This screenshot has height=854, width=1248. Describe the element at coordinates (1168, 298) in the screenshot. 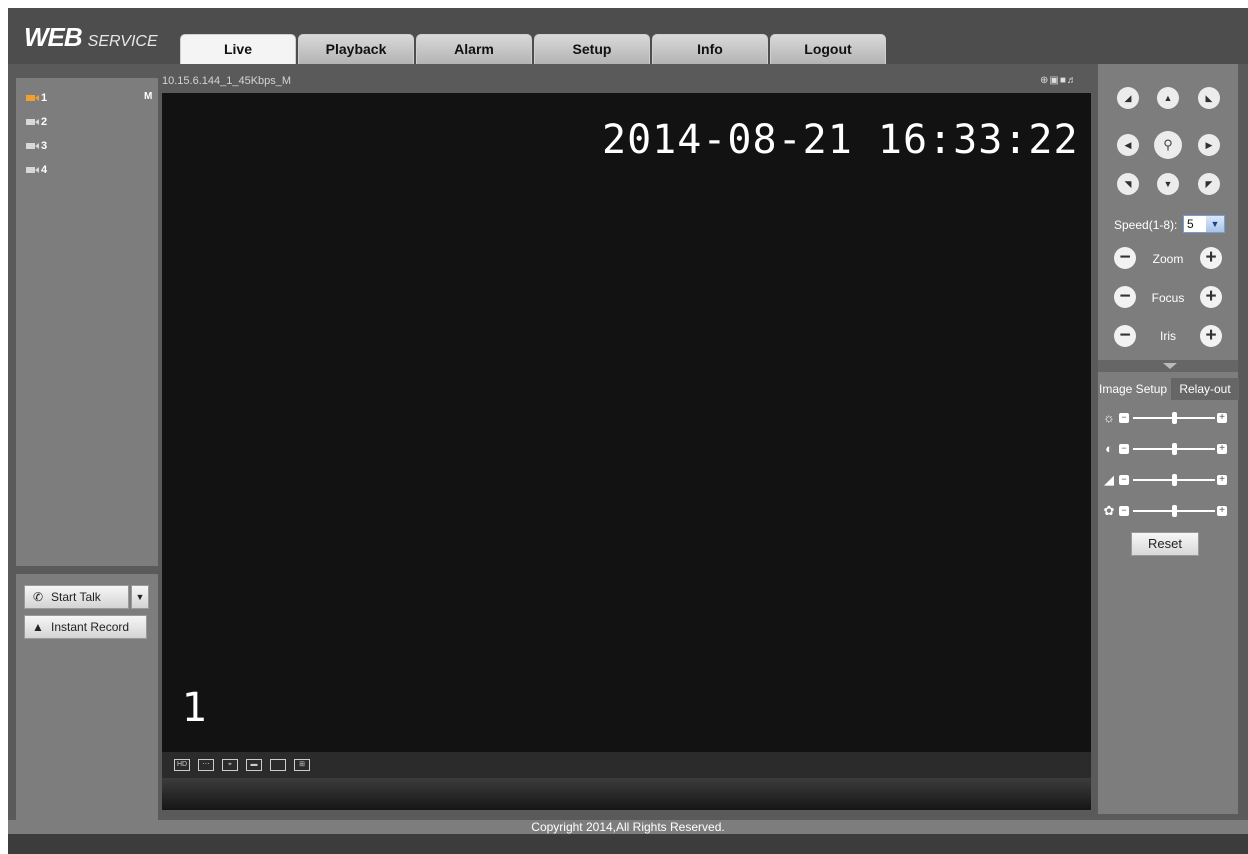

I see `focus-label: Focus` at that location.